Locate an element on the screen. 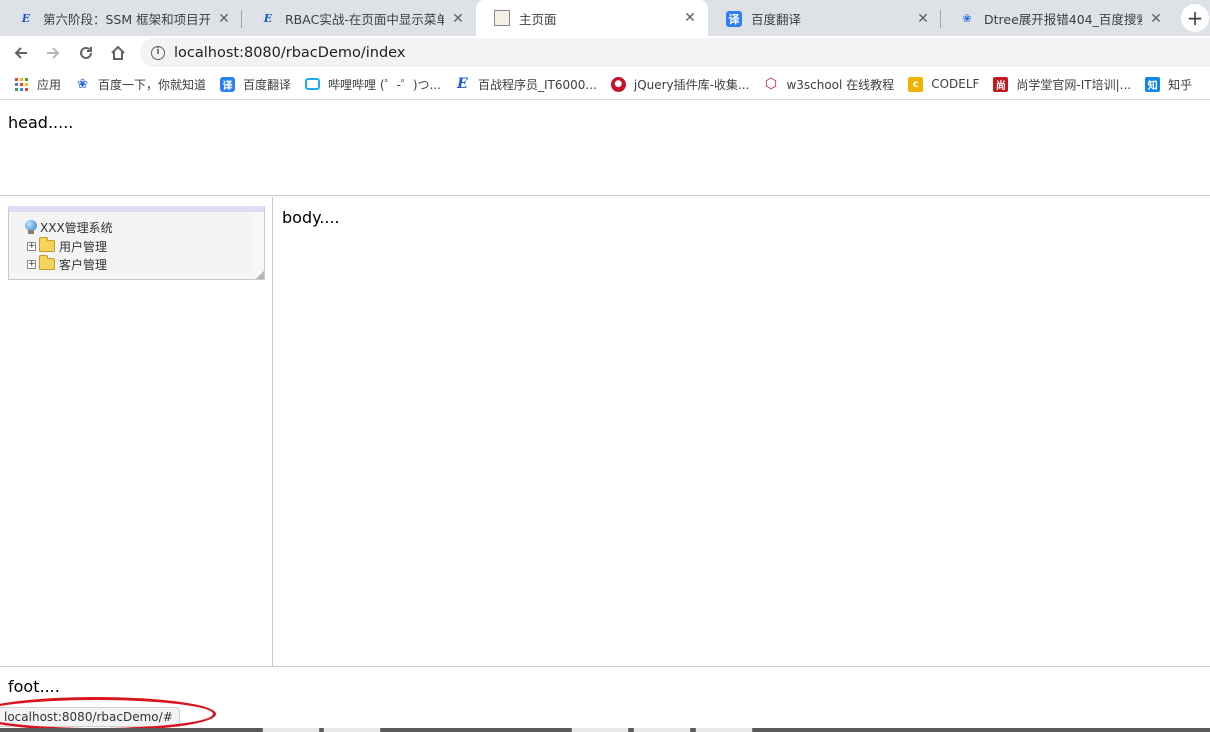  bookmark-baidu: ❀ 百度一下，你就知道 is located at coordinates (140, 84).